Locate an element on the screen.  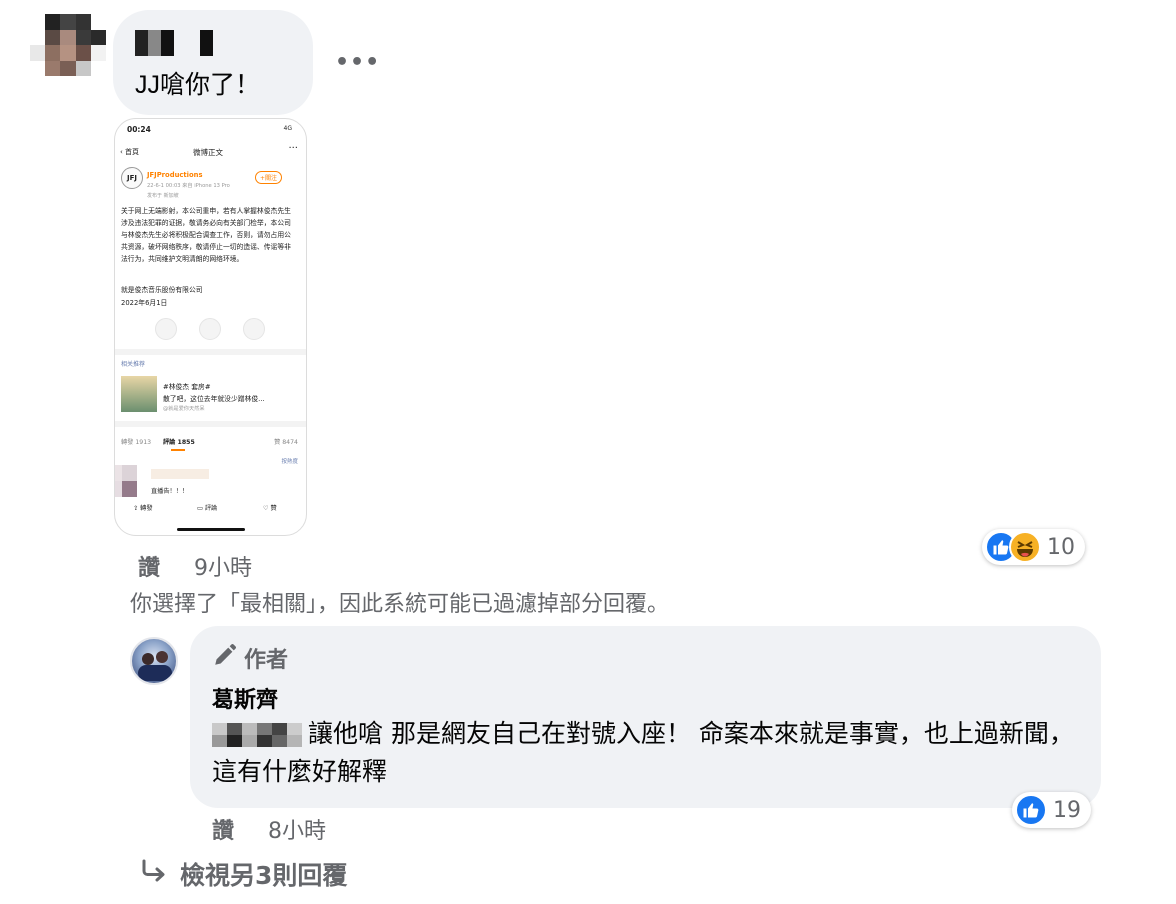
author-badge: 作者 is located at coordinates (250, 658).